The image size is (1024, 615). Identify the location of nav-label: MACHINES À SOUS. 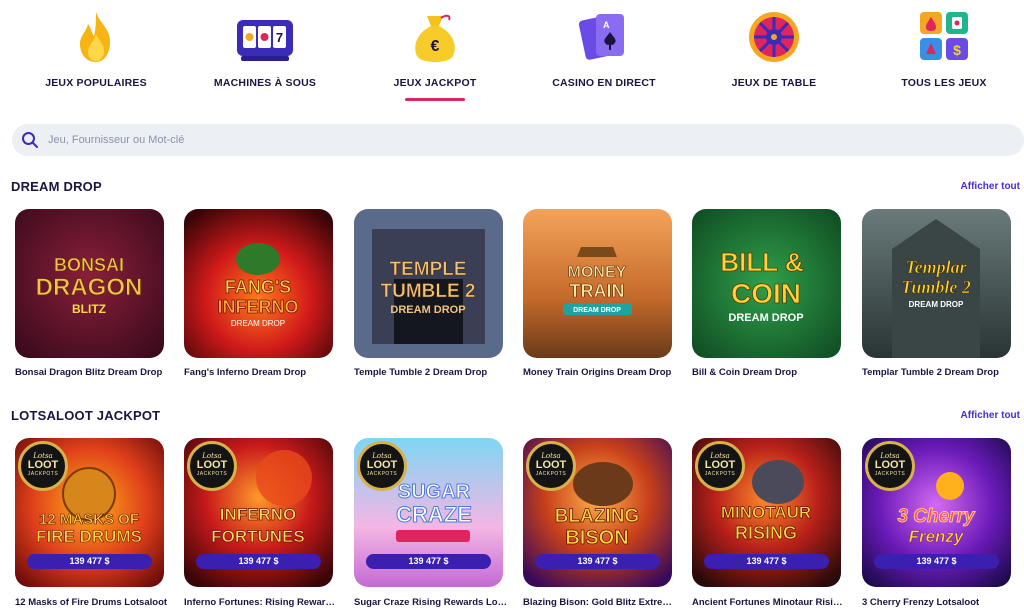
(265, 83).